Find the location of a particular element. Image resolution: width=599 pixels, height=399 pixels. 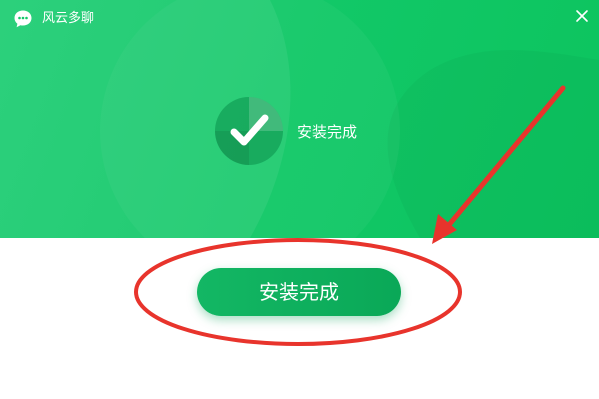

chat-bubble-icon is located at coordinates (23, 19).